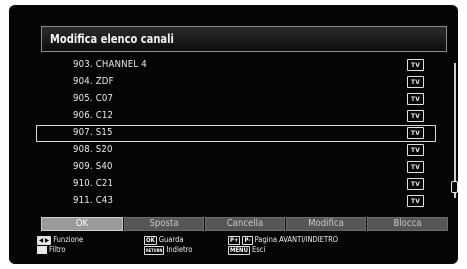  I want to click on channel-row: 905. C07 TV, so click(236, 99).